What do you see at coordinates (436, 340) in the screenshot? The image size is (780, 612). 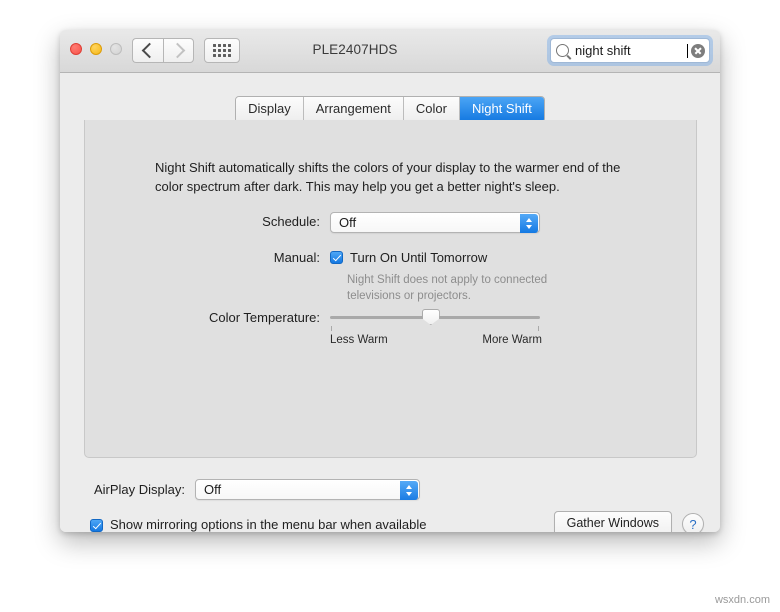 I see `slider-end-labels: Less Warm More Warm` at bounding box center [436, 340].